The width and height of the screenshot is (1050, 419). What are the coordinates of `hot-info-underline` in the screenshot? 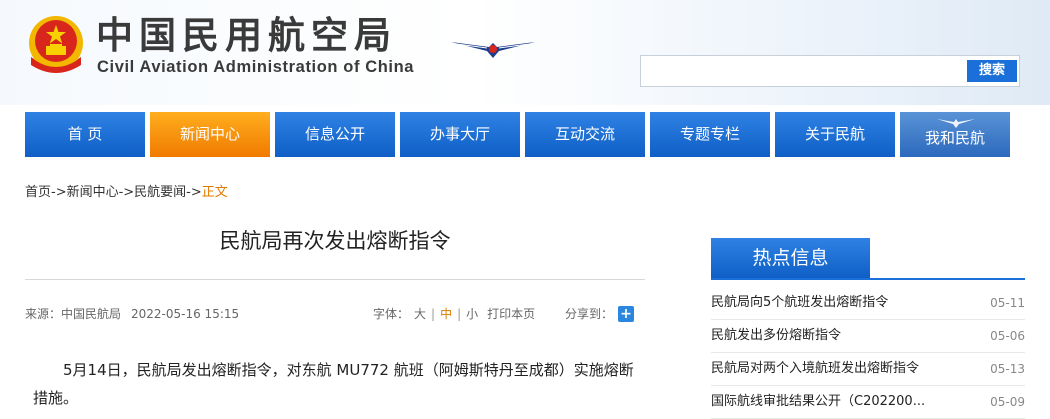 It's located at (868, 279).